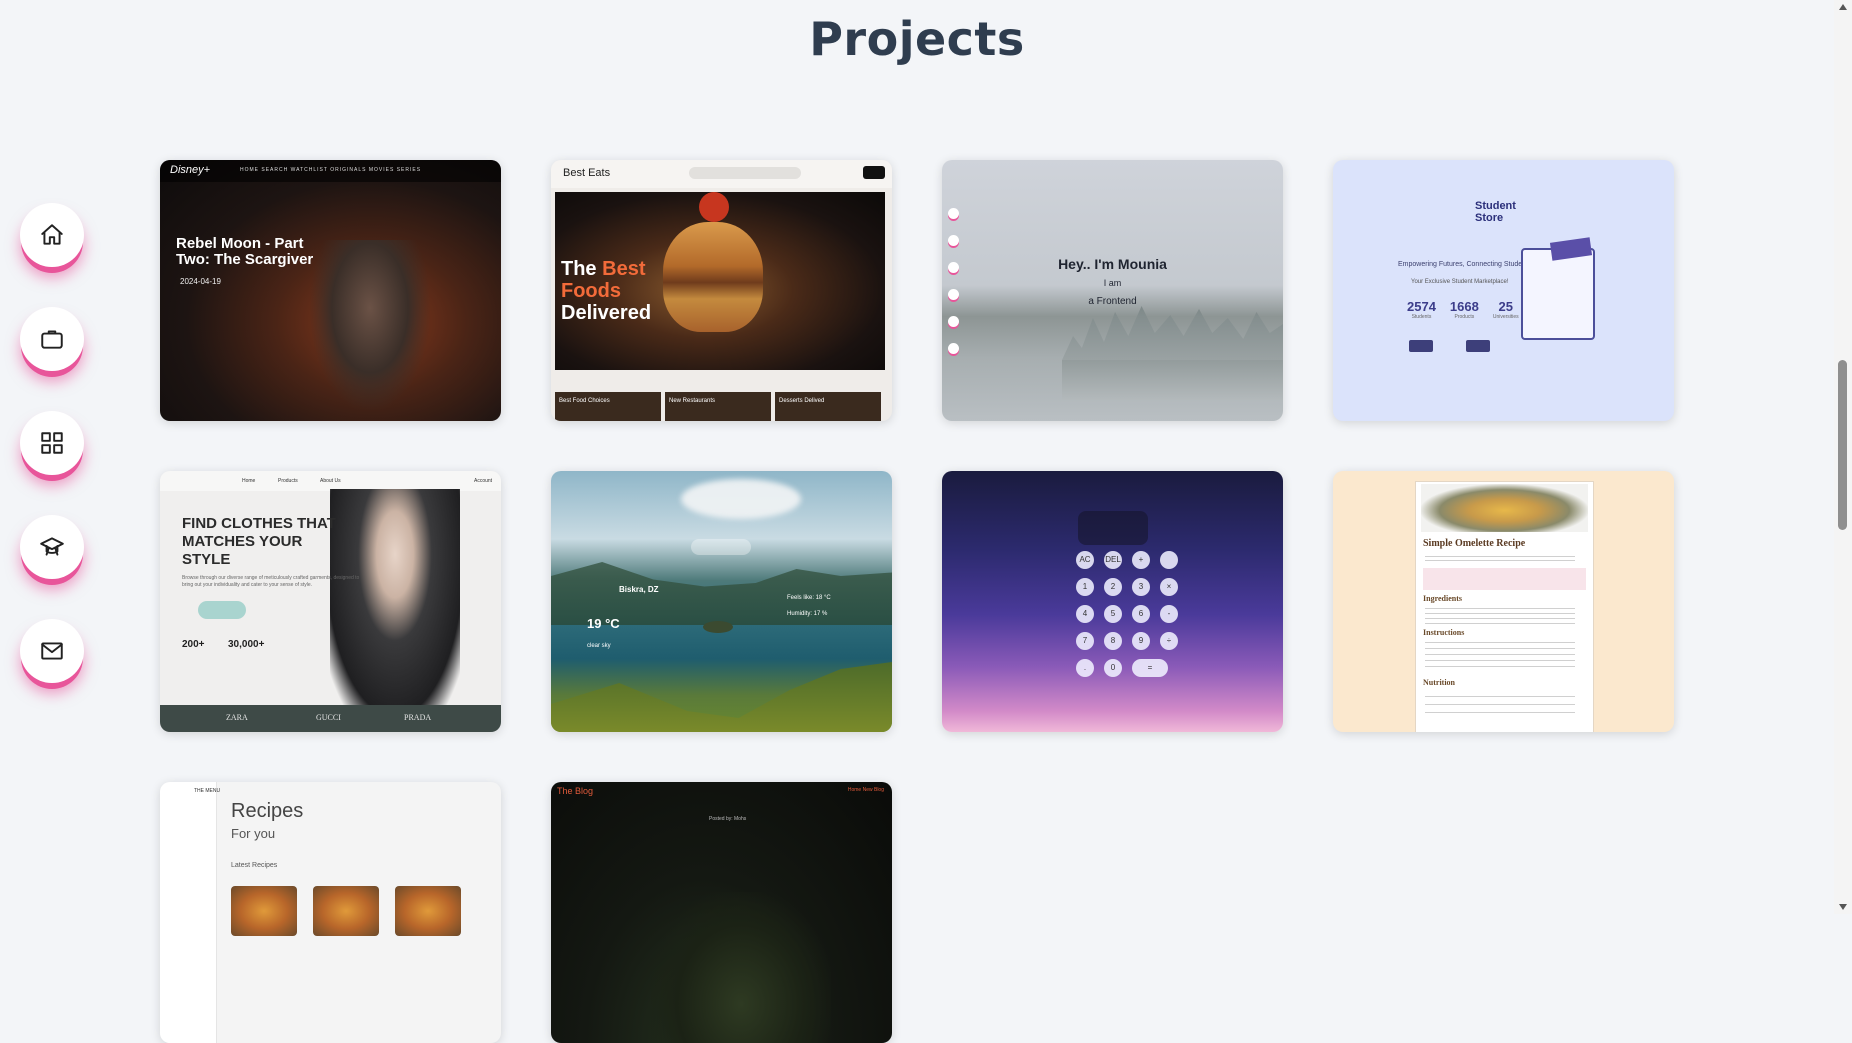  What do you see at coordinates (721, 593) in the screenshot?
I see `hills-shape` at bounding box center [721, 593].